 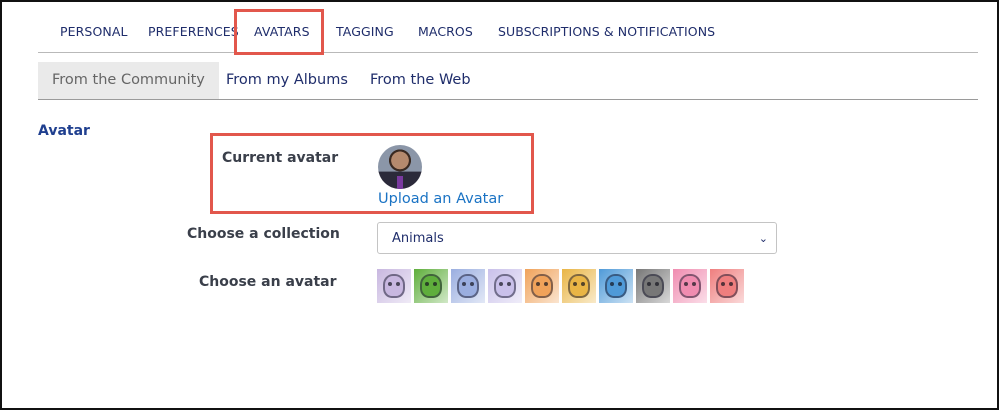 I want to click on collection-select: Animals ⌄, so click(x=577, y=238).